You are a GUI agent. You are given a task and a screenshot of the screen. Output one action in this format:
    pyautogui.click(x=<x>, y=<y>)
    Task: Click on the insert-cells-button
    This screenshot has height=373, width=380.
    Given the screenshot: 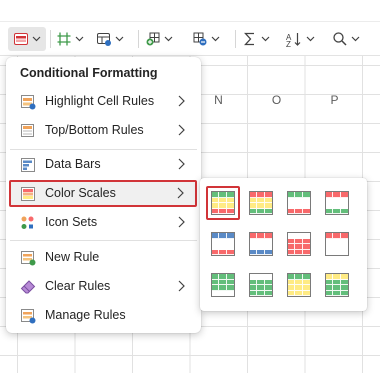 What is the action you would take?
    pyautogui.click(x=165, y=39)
    